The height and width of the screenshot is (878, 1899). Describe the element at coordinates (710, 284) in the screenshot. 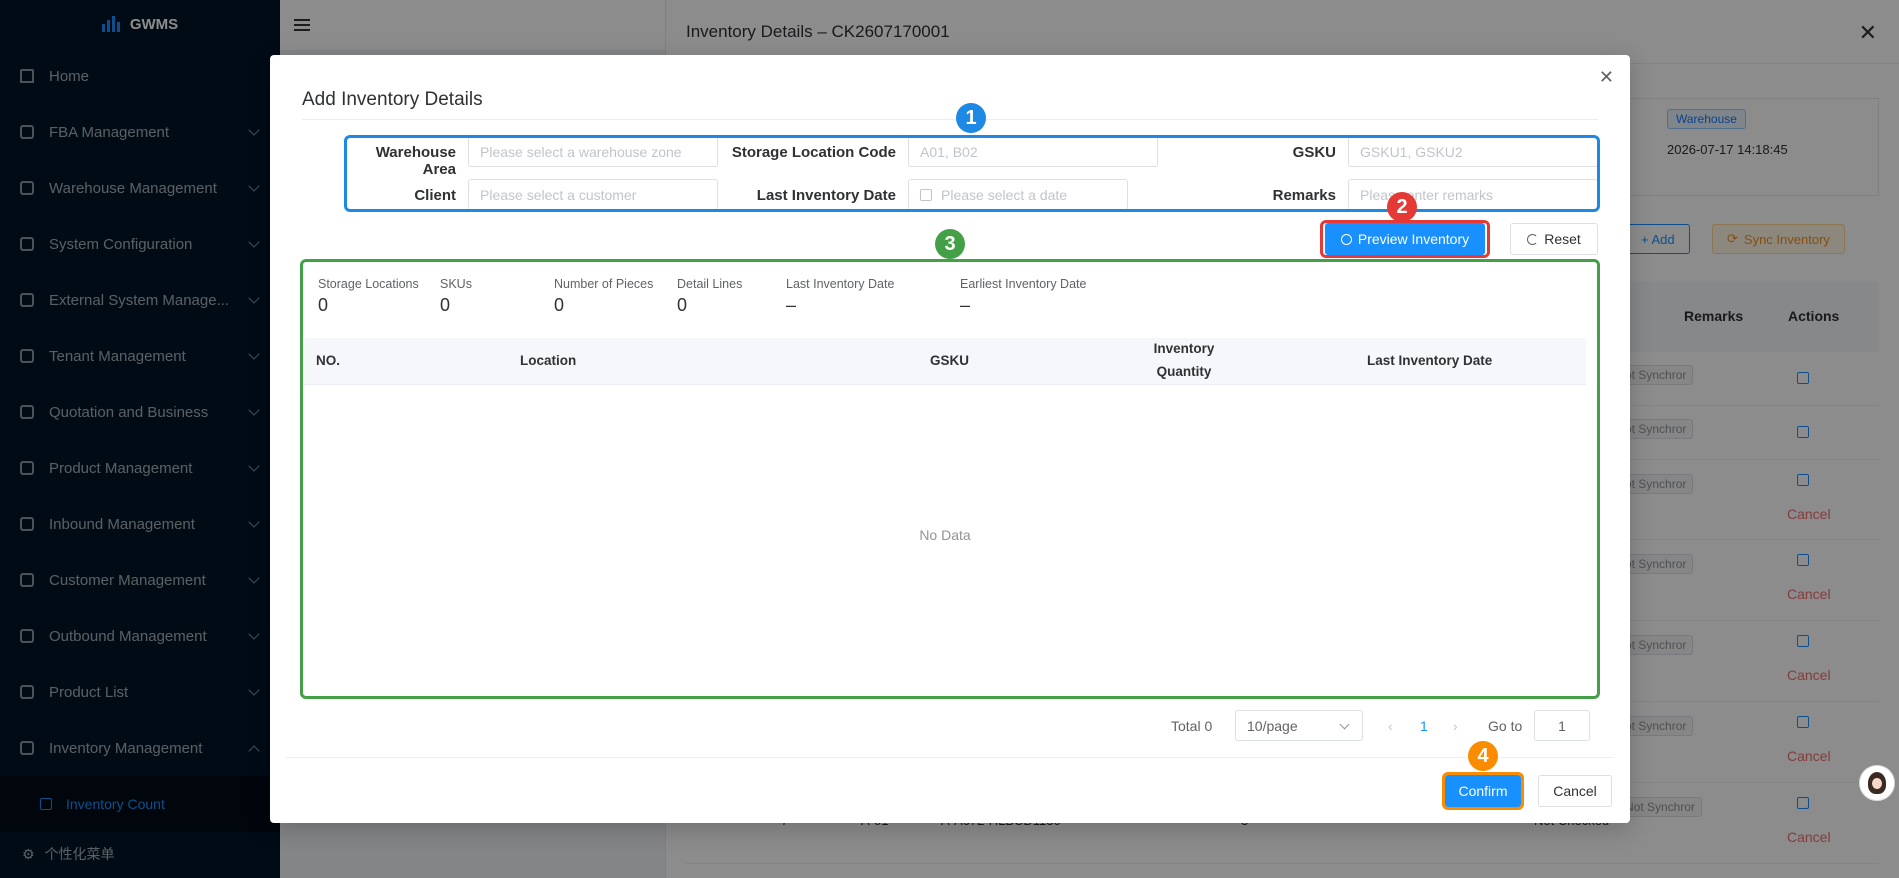

I see `stat-label: Detail Lines` at that location.